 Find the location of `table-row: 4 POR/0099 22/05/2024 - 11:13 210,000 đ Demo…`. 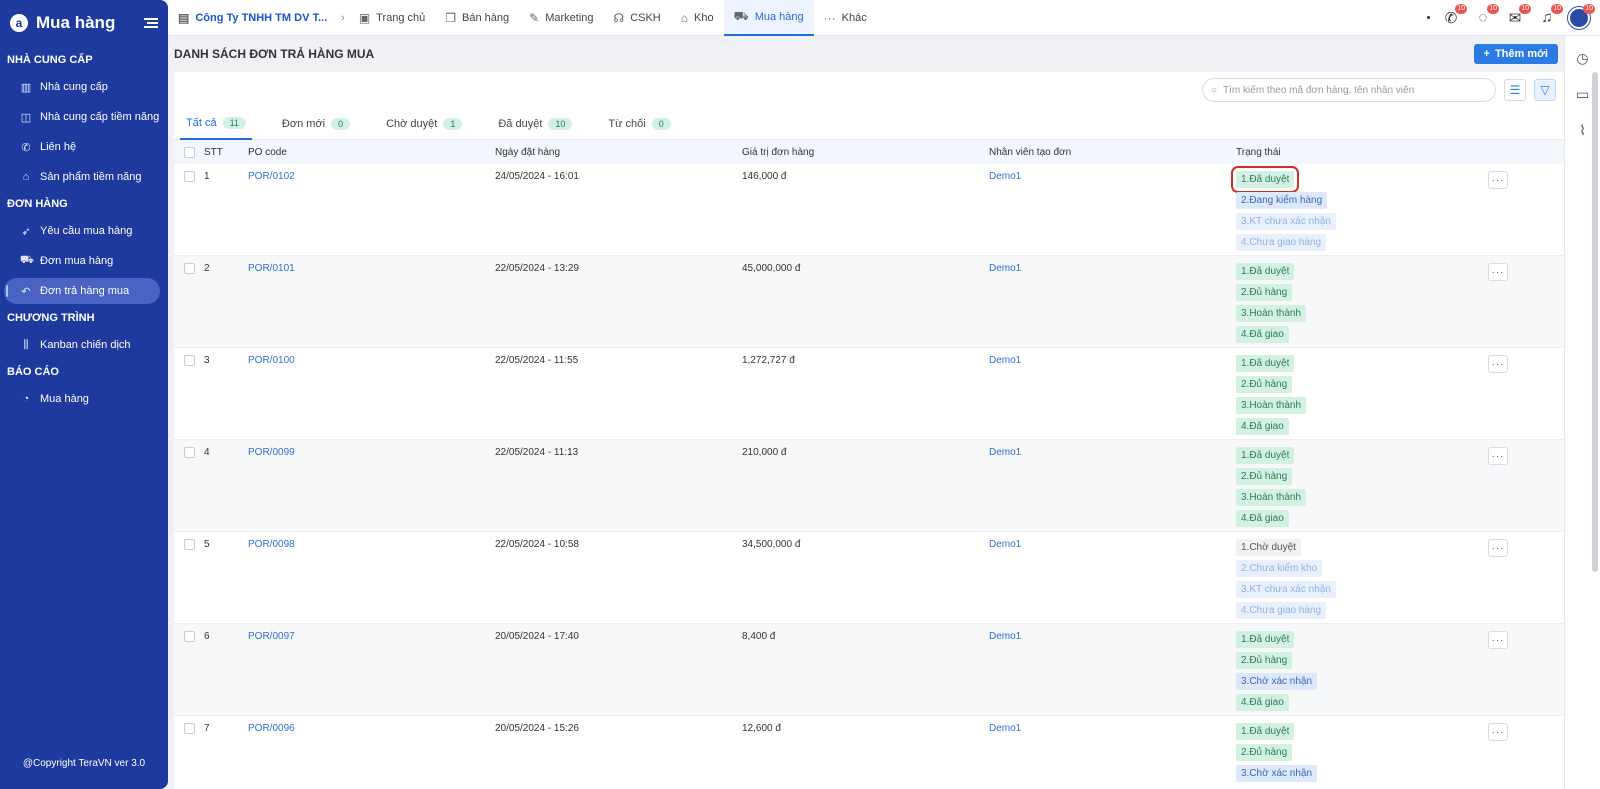

table-row: 4 POR/0099 22/05/2024 - 11:13 210,000 đ Demo… is located at coordinates (869, 486).